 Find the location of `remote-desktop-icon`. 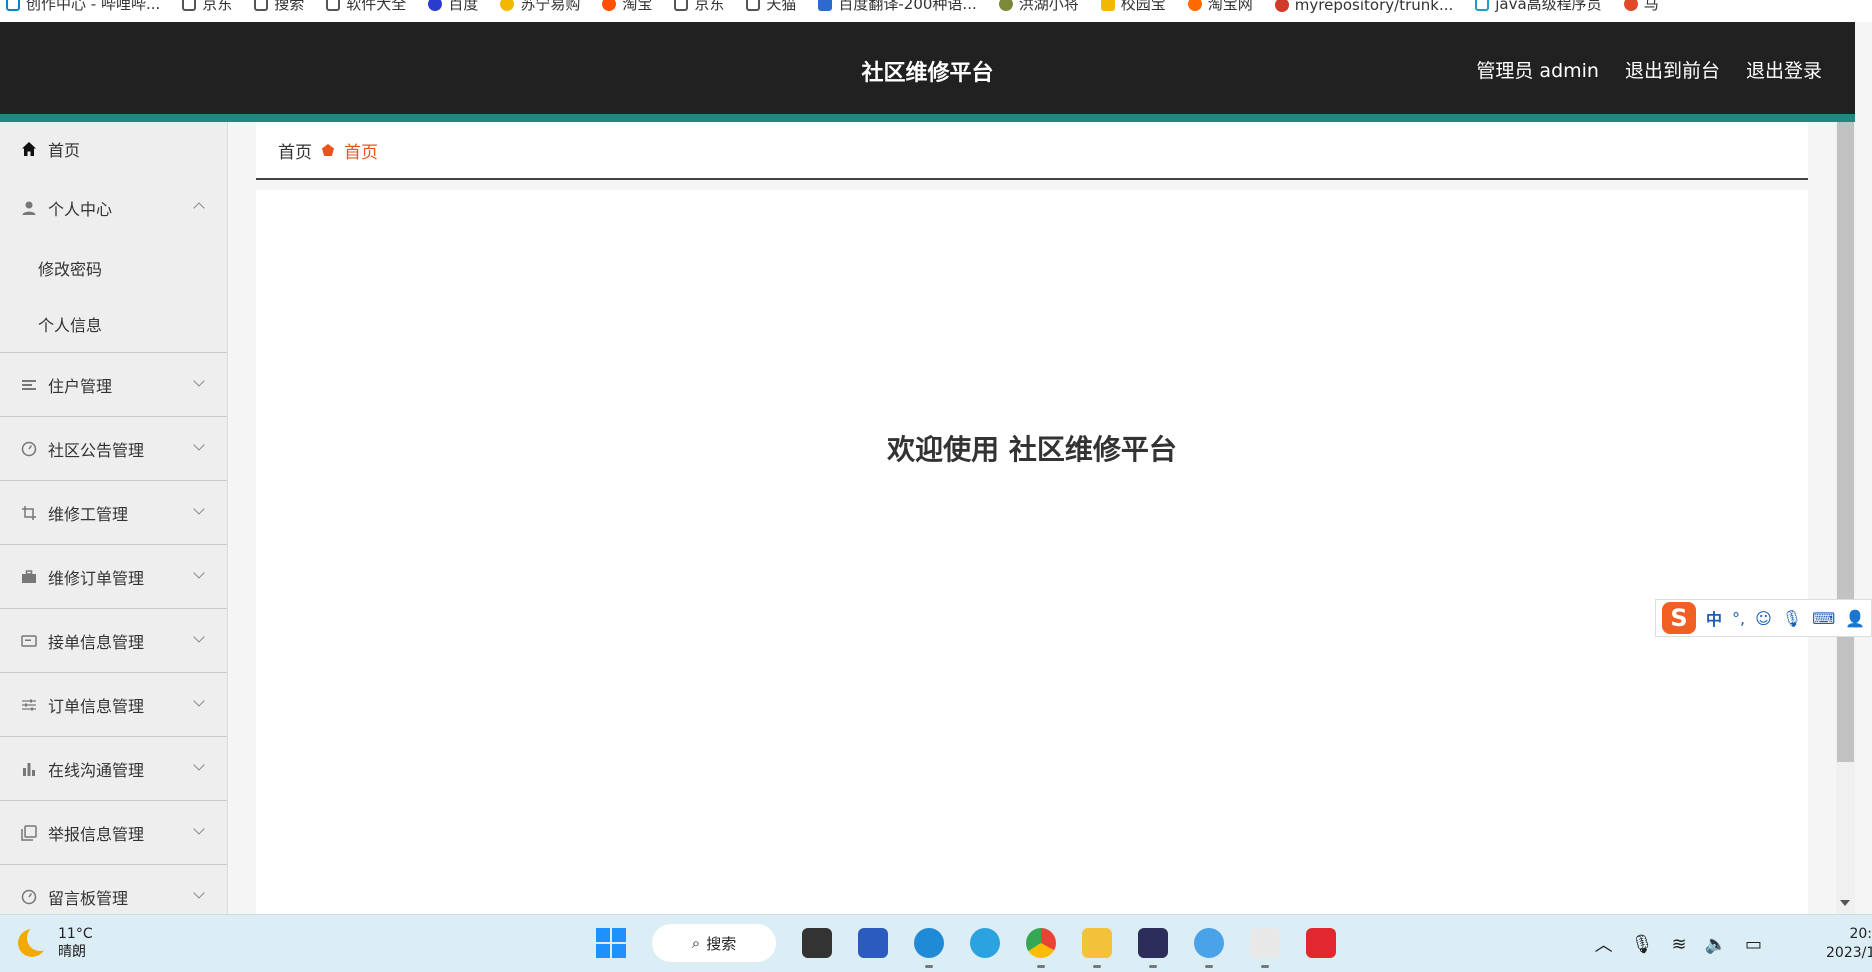

remote-desktop-icon is located at coordinates (873, 943).